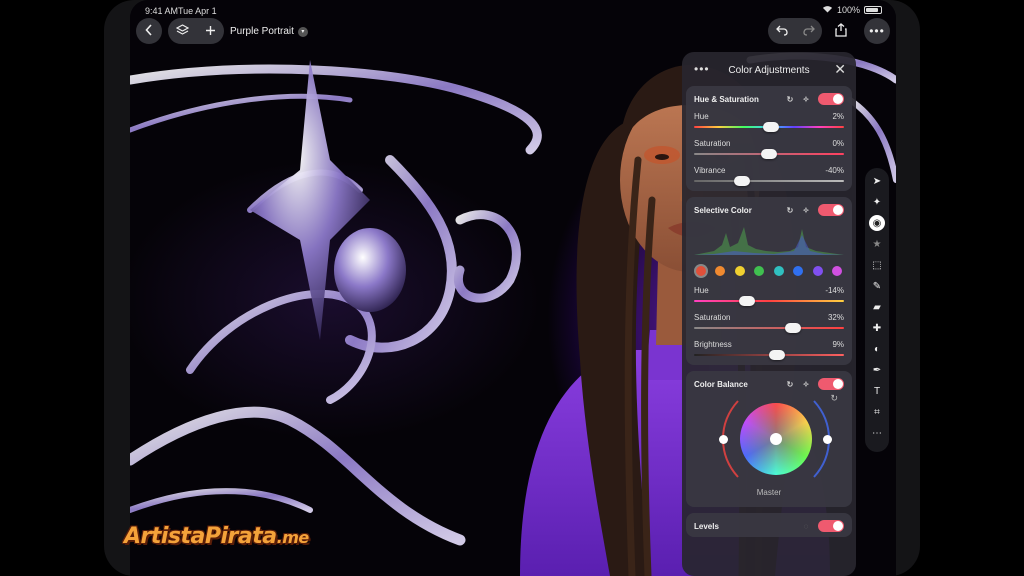  I want to click on chevron-left-icon, so click(149, 31).